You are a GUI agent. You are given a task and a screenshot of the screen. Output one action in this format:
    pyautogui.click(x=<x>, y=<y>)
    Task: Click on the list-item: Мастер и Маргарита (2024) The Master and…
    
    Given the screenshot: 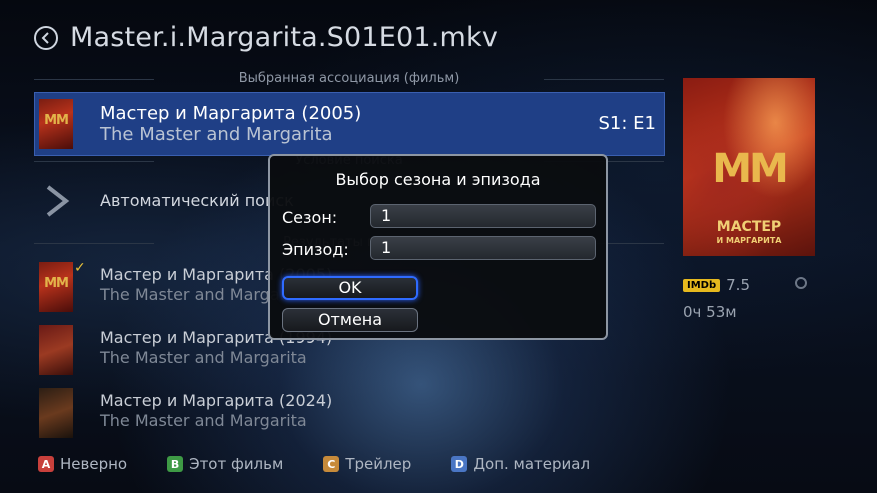 What is the action you would take?
    pyautogui.click(x=184, y=413)
    